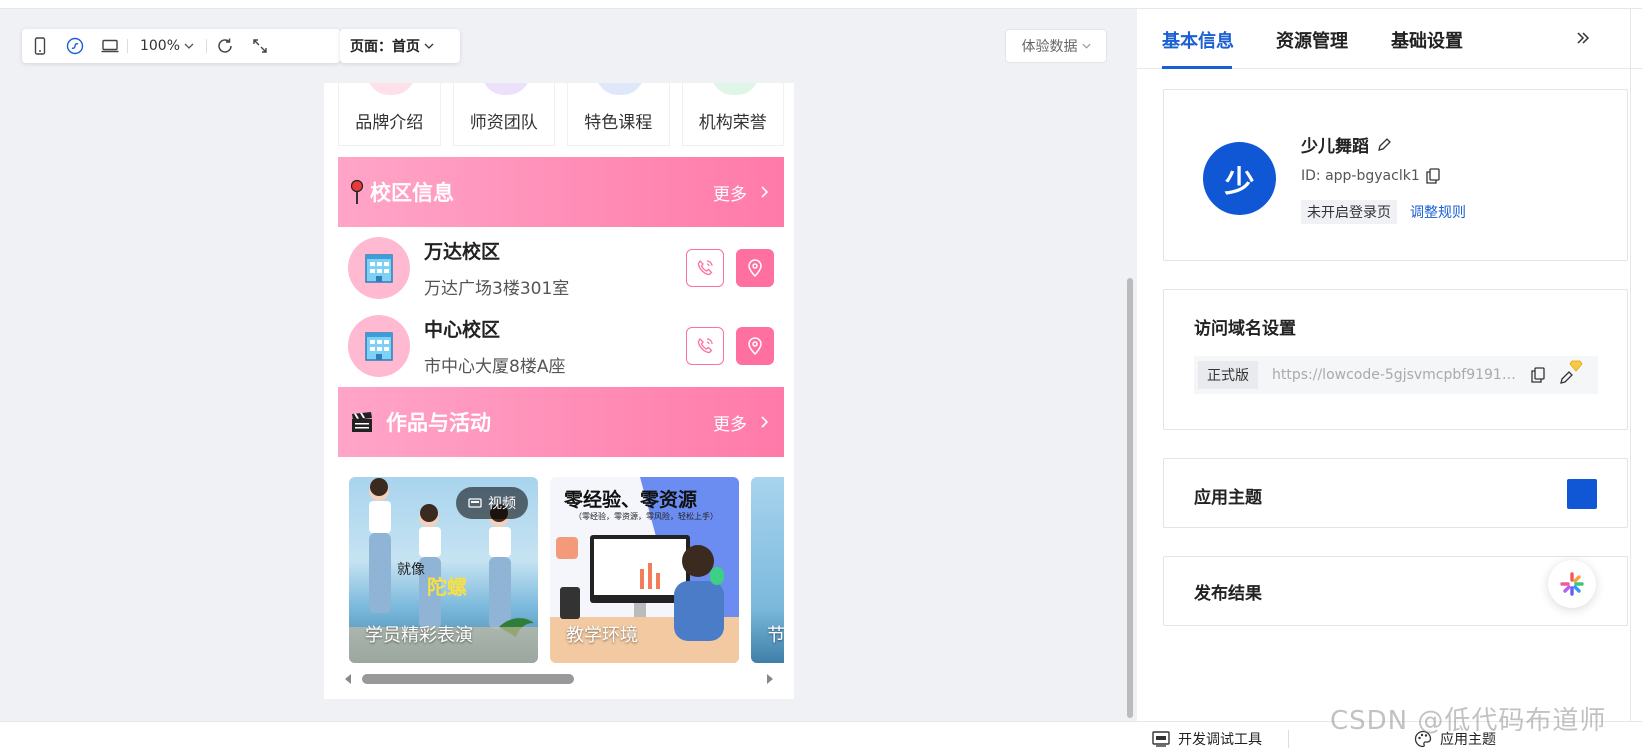  I want to click on ai-assistant-icon, so click(1572, 584).